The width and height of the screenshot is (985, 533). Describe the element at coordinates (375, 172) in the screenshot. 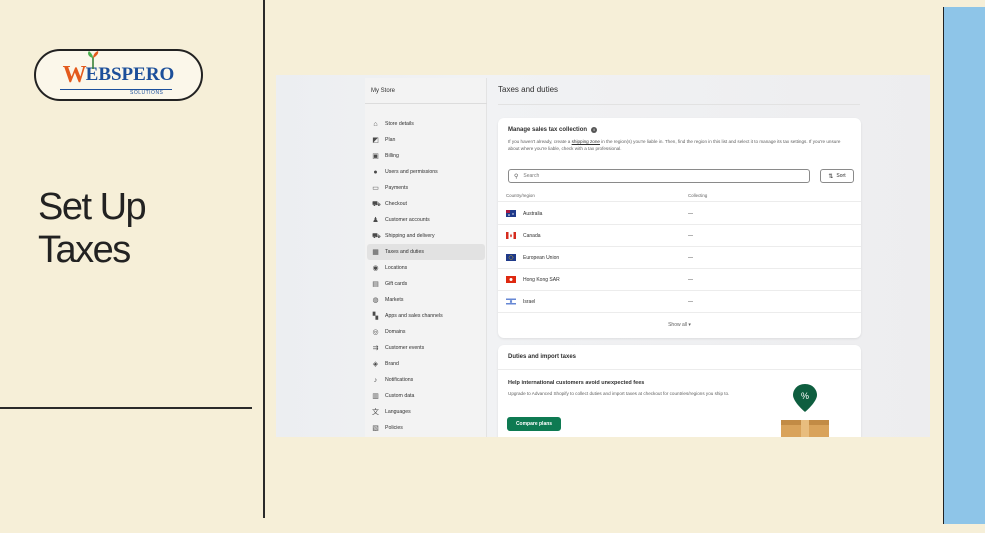

I see `user-icon: ●` at that location.